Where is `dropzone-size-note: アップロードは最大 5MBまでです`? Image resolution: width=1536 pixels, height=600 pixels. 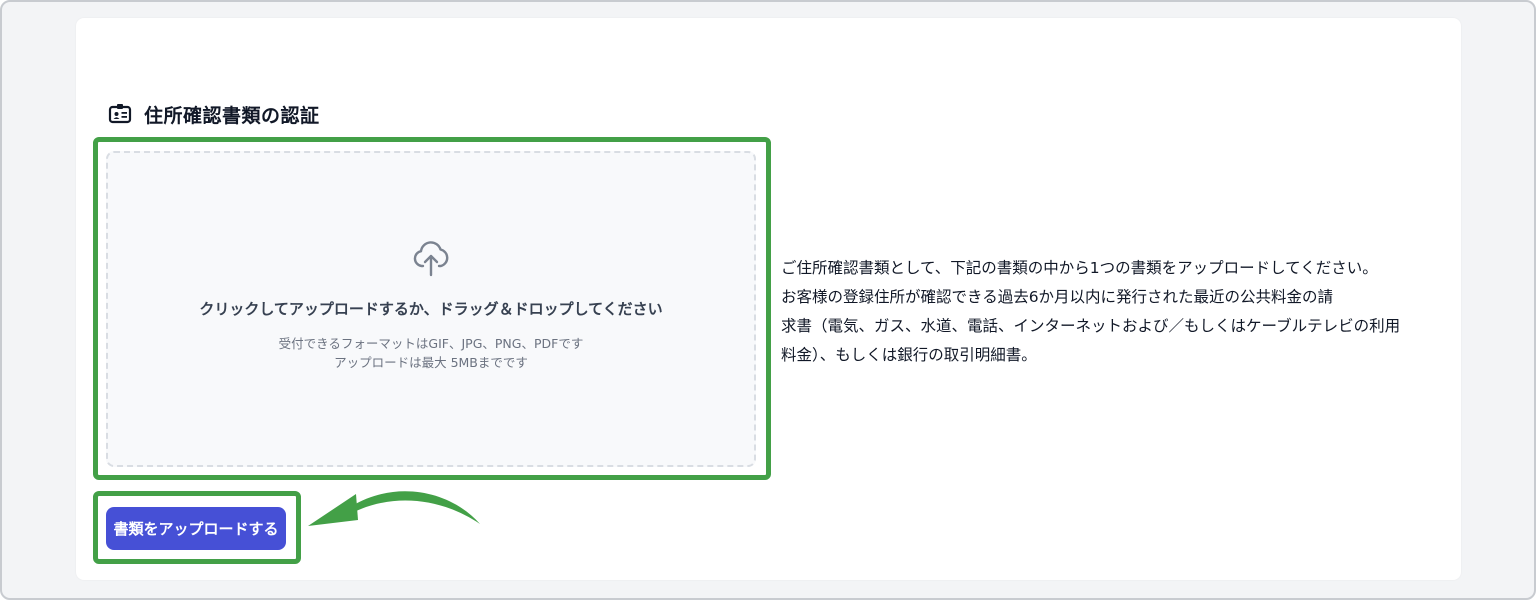 dropzone-size-note: アップロードは最大 5MBまでです is located at coordinates (431, 362).